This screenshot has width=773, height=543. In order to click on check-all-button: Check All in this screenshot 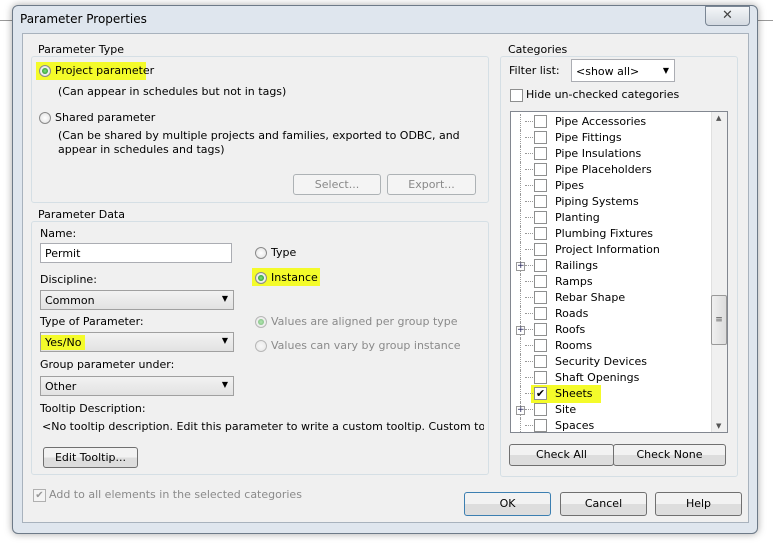, I will do `click(561, 455)`.